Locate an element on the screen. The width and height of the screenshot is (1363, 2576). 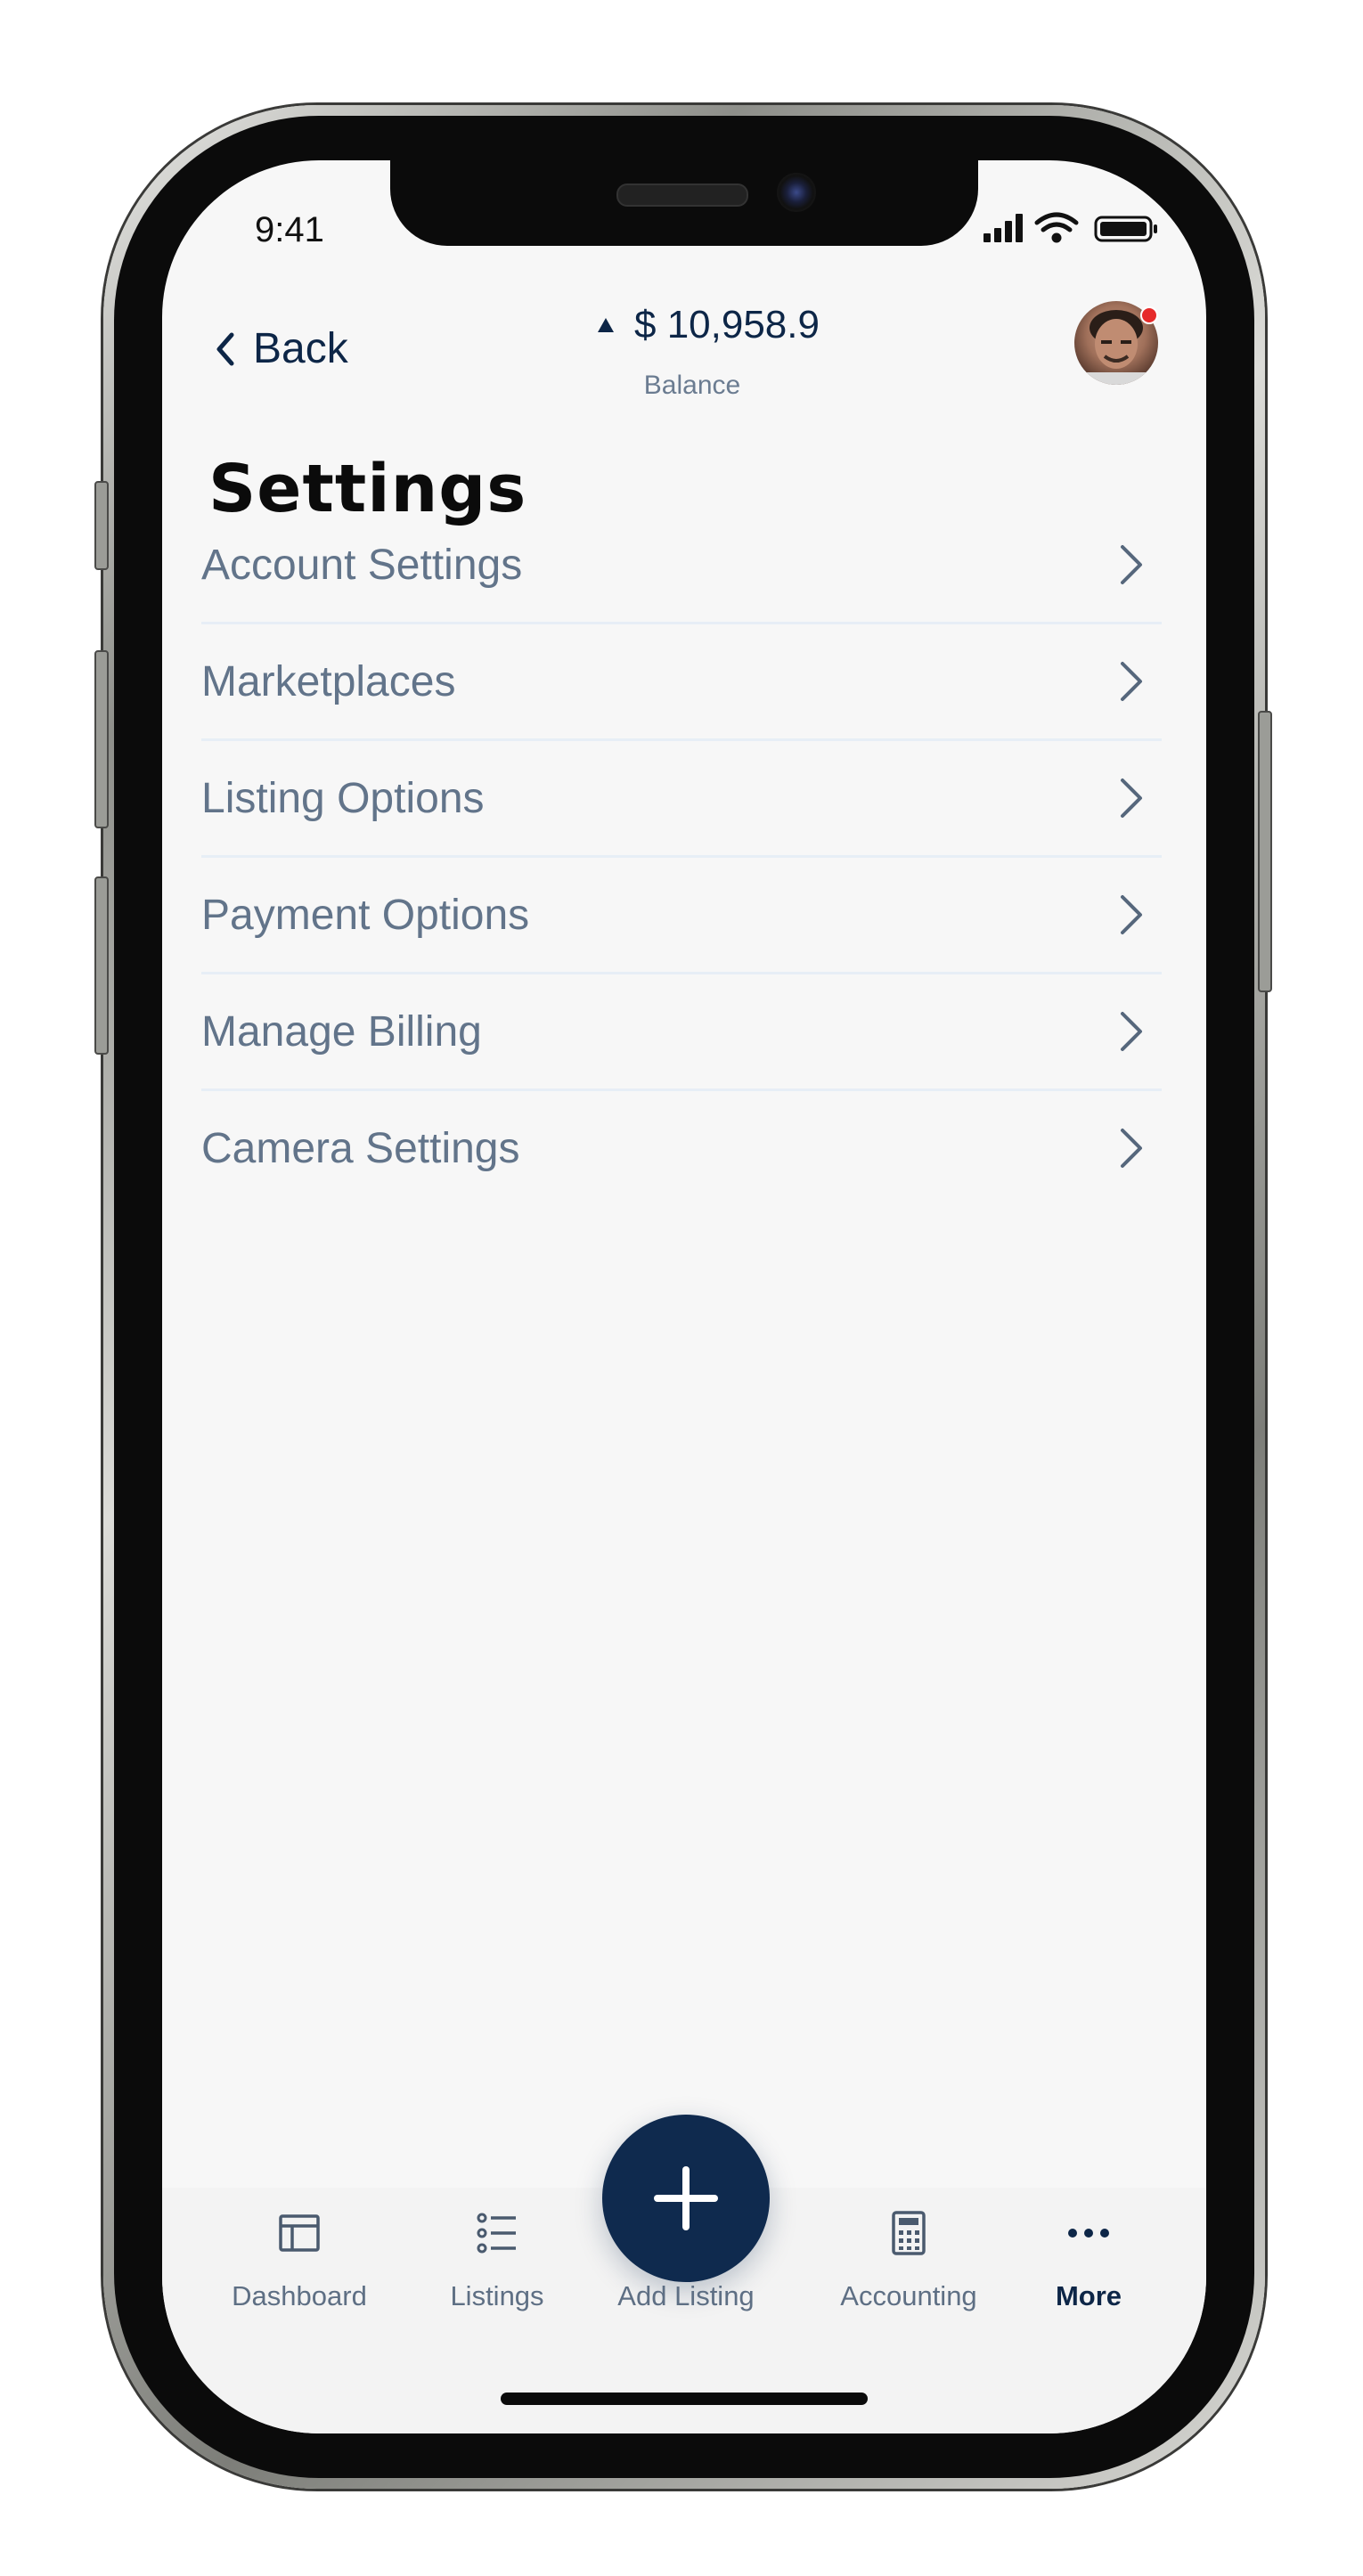
nav-label: Add Listing is located at coordinates (686, 2295).